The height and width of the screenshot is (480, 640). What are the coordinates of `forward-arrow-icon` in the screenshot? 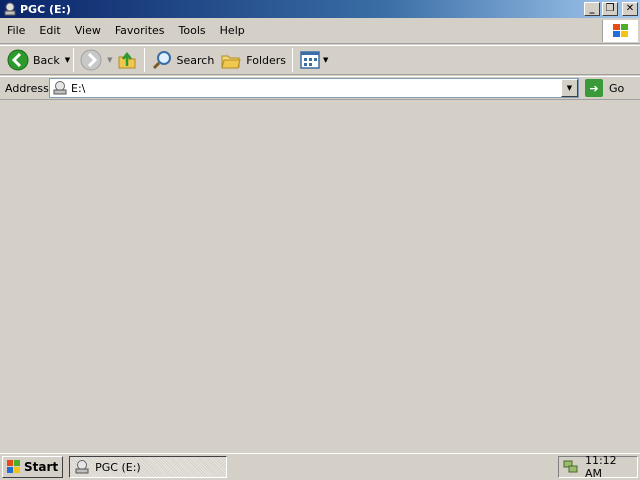 It's located at (91, 60).